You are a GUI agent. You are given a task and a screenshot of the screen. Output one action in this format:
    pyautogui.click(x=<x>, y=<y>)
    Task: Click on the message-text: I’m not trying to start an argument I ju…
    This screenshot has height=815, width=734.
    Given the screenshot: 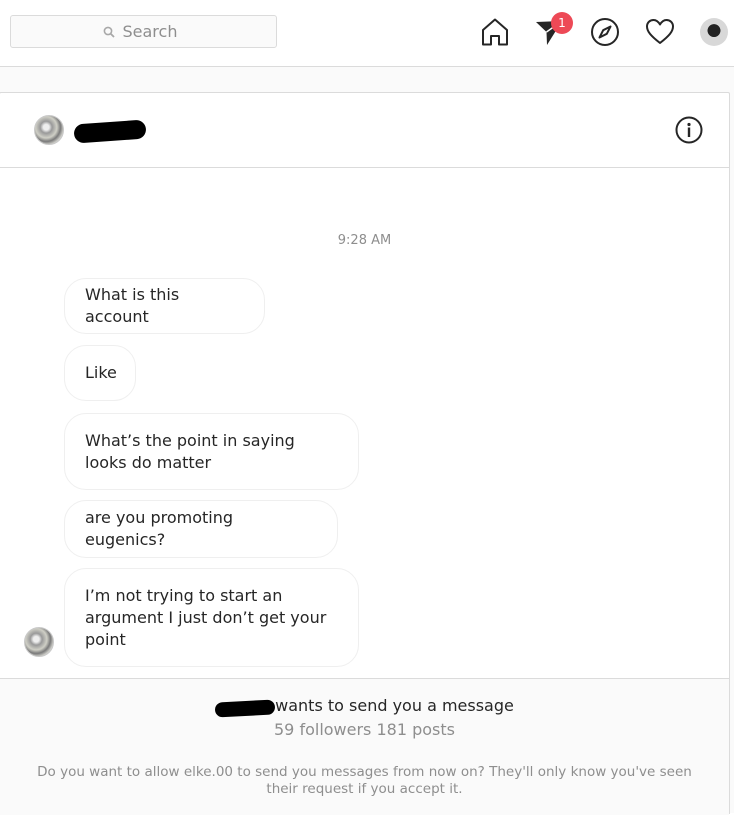 What is the action you would take?
    pyautogui.click(x=206, y=617)
    